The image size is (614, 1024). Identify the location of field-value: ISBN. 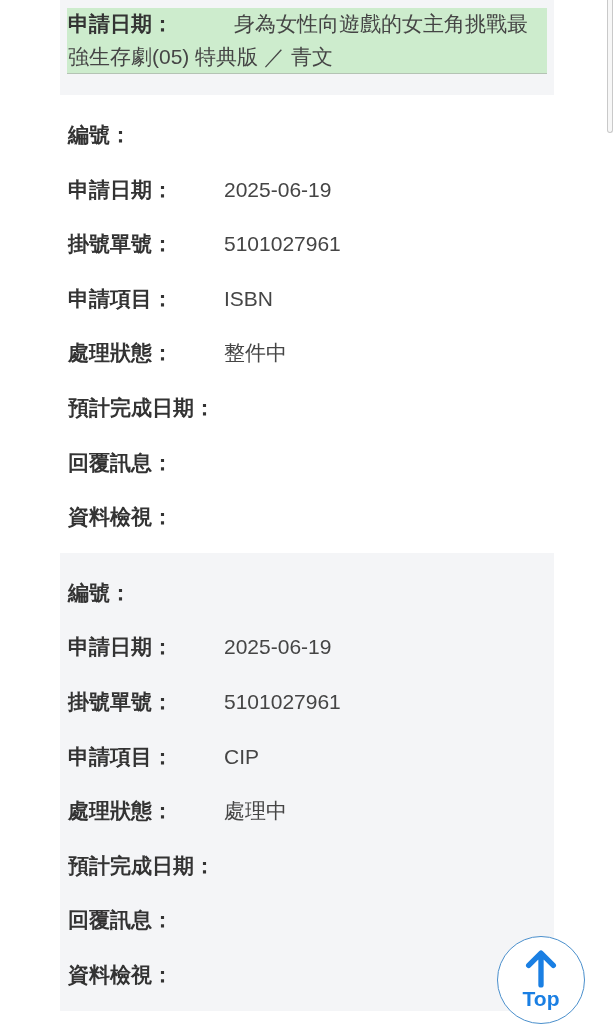
(248, 298).